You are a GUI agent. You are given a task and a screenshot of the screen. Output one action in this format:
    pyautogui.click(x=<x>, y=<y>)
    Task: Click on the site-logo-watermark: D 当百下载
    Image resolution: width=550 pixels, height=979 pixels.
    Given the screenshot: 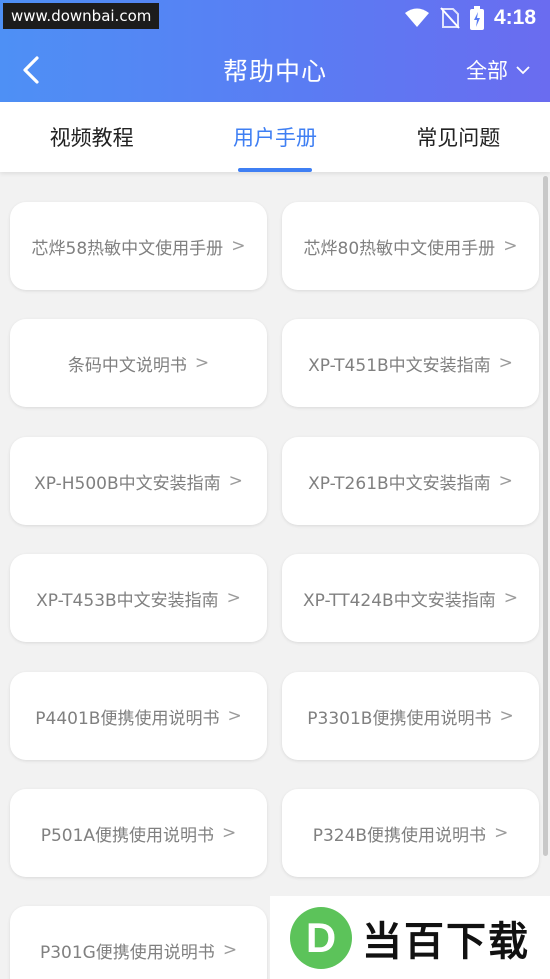 What is the action you would take?
    pyautogui.click(x=410, y=937)
    